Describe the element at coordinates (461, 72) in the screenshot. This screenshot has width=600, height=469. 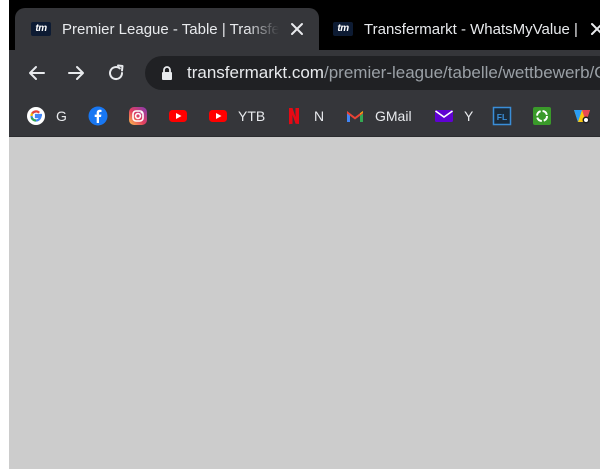
I see `url-path: /premier-league/tabelle/wettbewerb/GB1` at that location.